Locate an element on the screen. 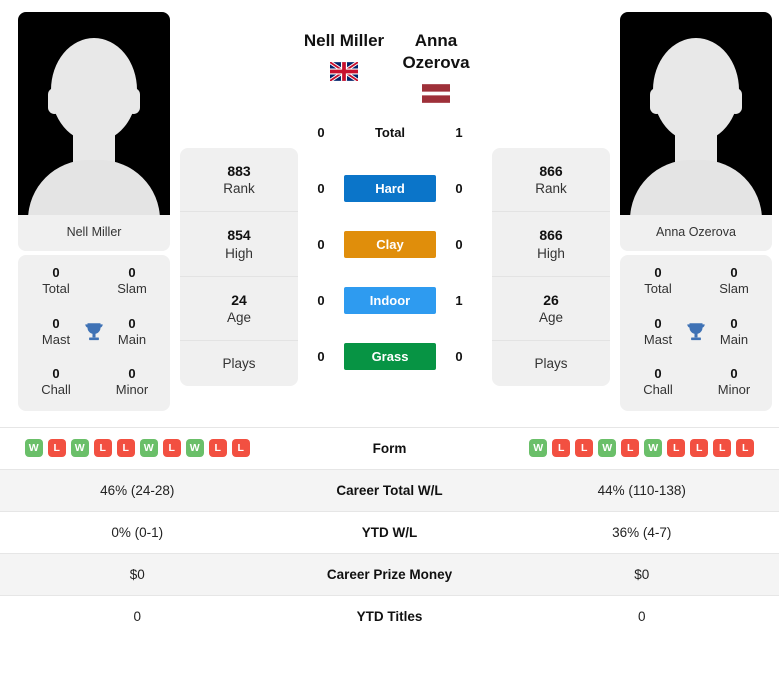 This screenshot has height=699, width=779. left-titles-total: 0 Total is located at coordinates (56, 281).